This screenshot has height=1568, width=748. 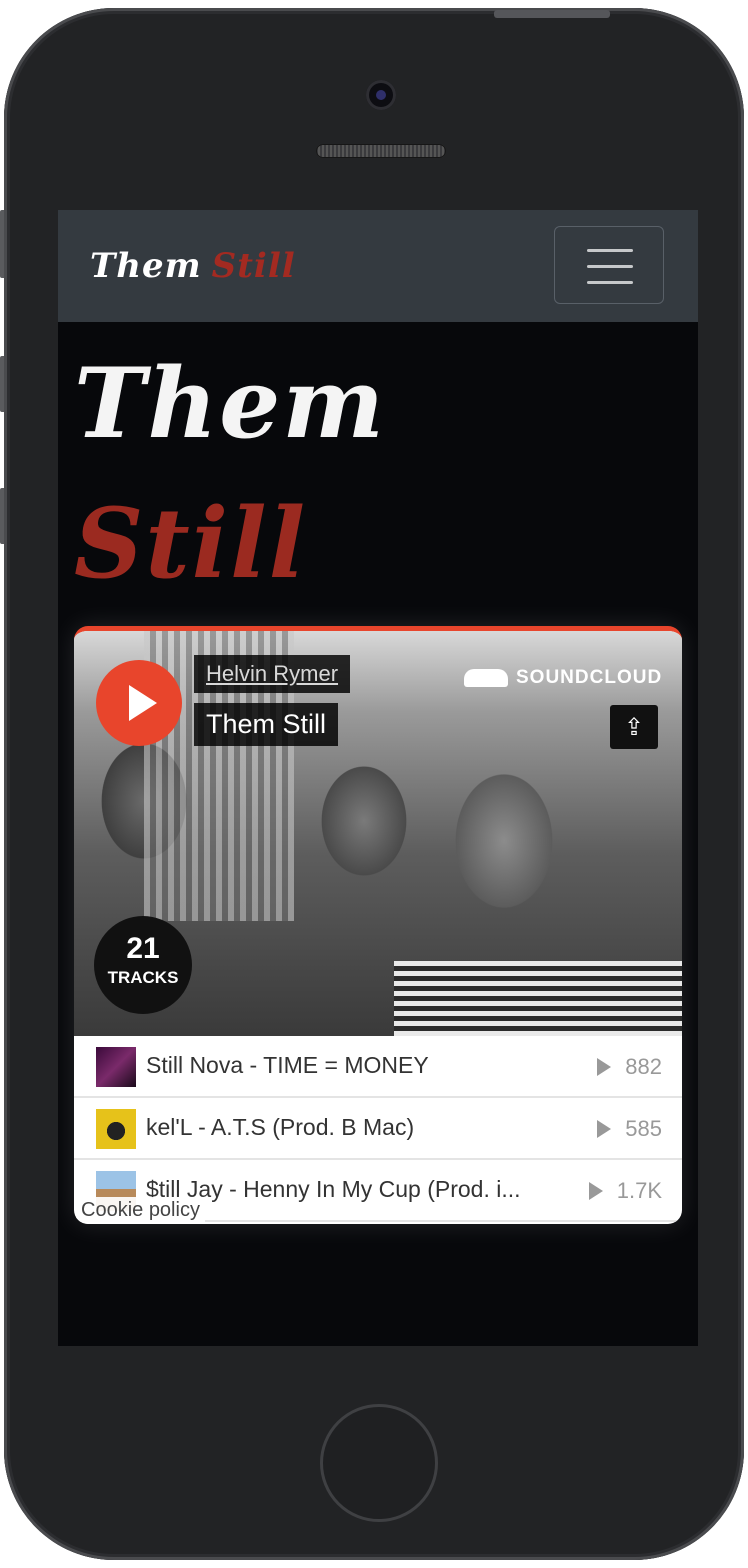 What do you see at coordinates (629, 1129) in the screenshot?
I see `play-count: 585` at bounding box center [629, 1129].